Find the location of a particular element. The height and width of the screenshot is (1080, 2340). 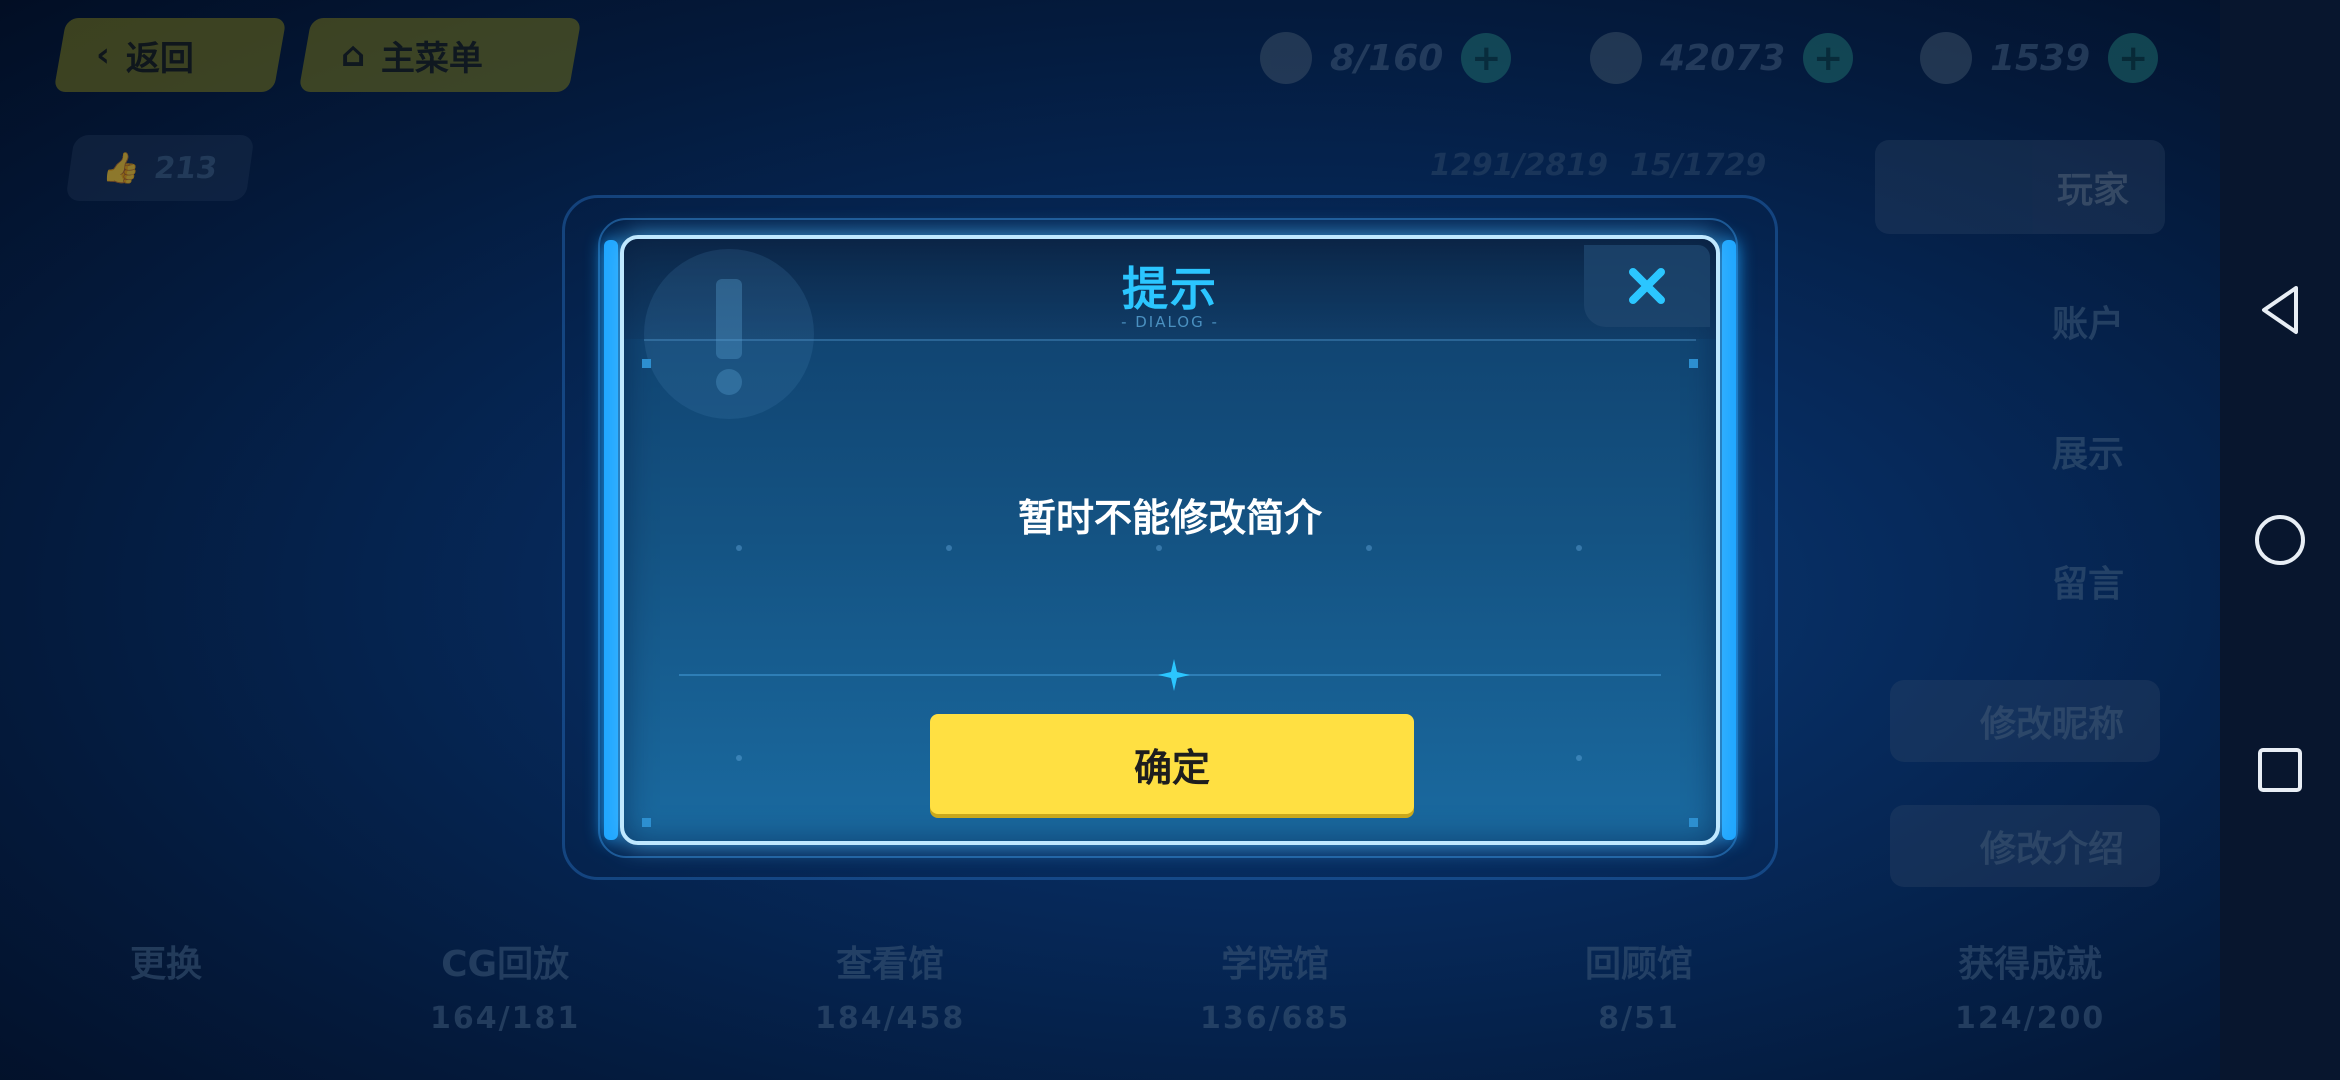

nav-recent-button is located at coordinates (2280, 770).